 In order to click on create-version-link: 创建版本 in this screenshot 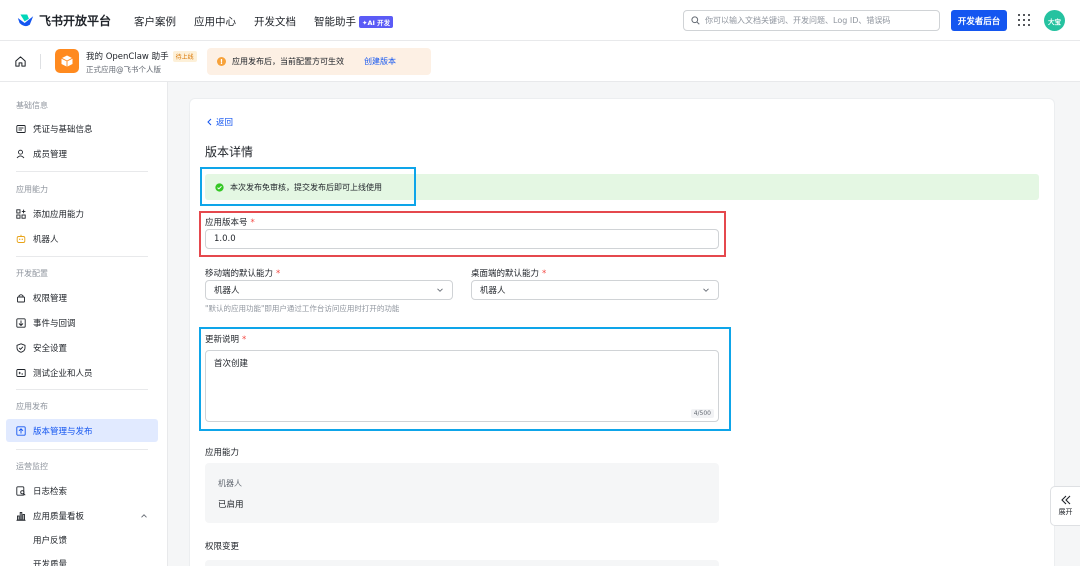, I will do `click(380, 61)`.